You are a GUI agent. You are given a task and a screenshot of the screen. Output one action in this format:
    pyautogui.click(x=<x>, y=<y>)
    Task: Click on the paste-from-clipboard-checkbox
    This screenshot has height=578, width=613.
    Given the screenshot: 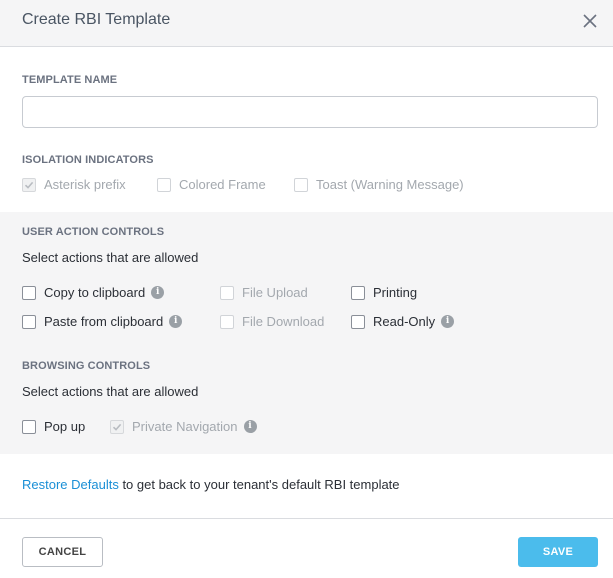 What is the action you would take?
    pyautogui.click(x=29, y=321)
    